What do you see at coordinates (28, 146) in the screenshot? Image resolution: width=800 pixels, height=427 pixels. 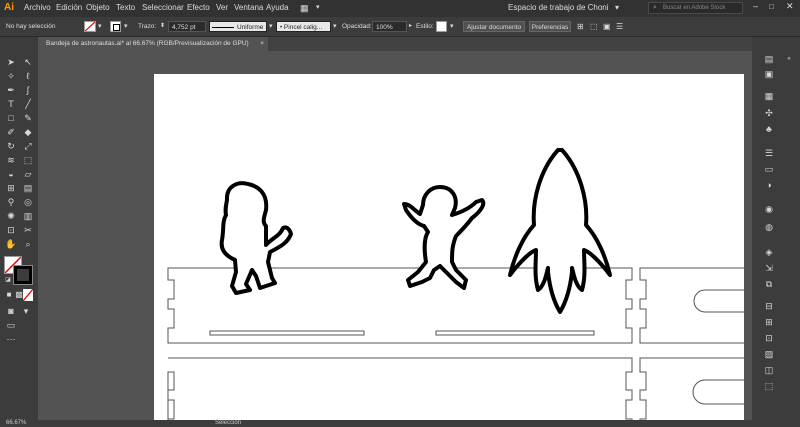 I see `scale-icon: ⤢` at bounding box center [28, 146].